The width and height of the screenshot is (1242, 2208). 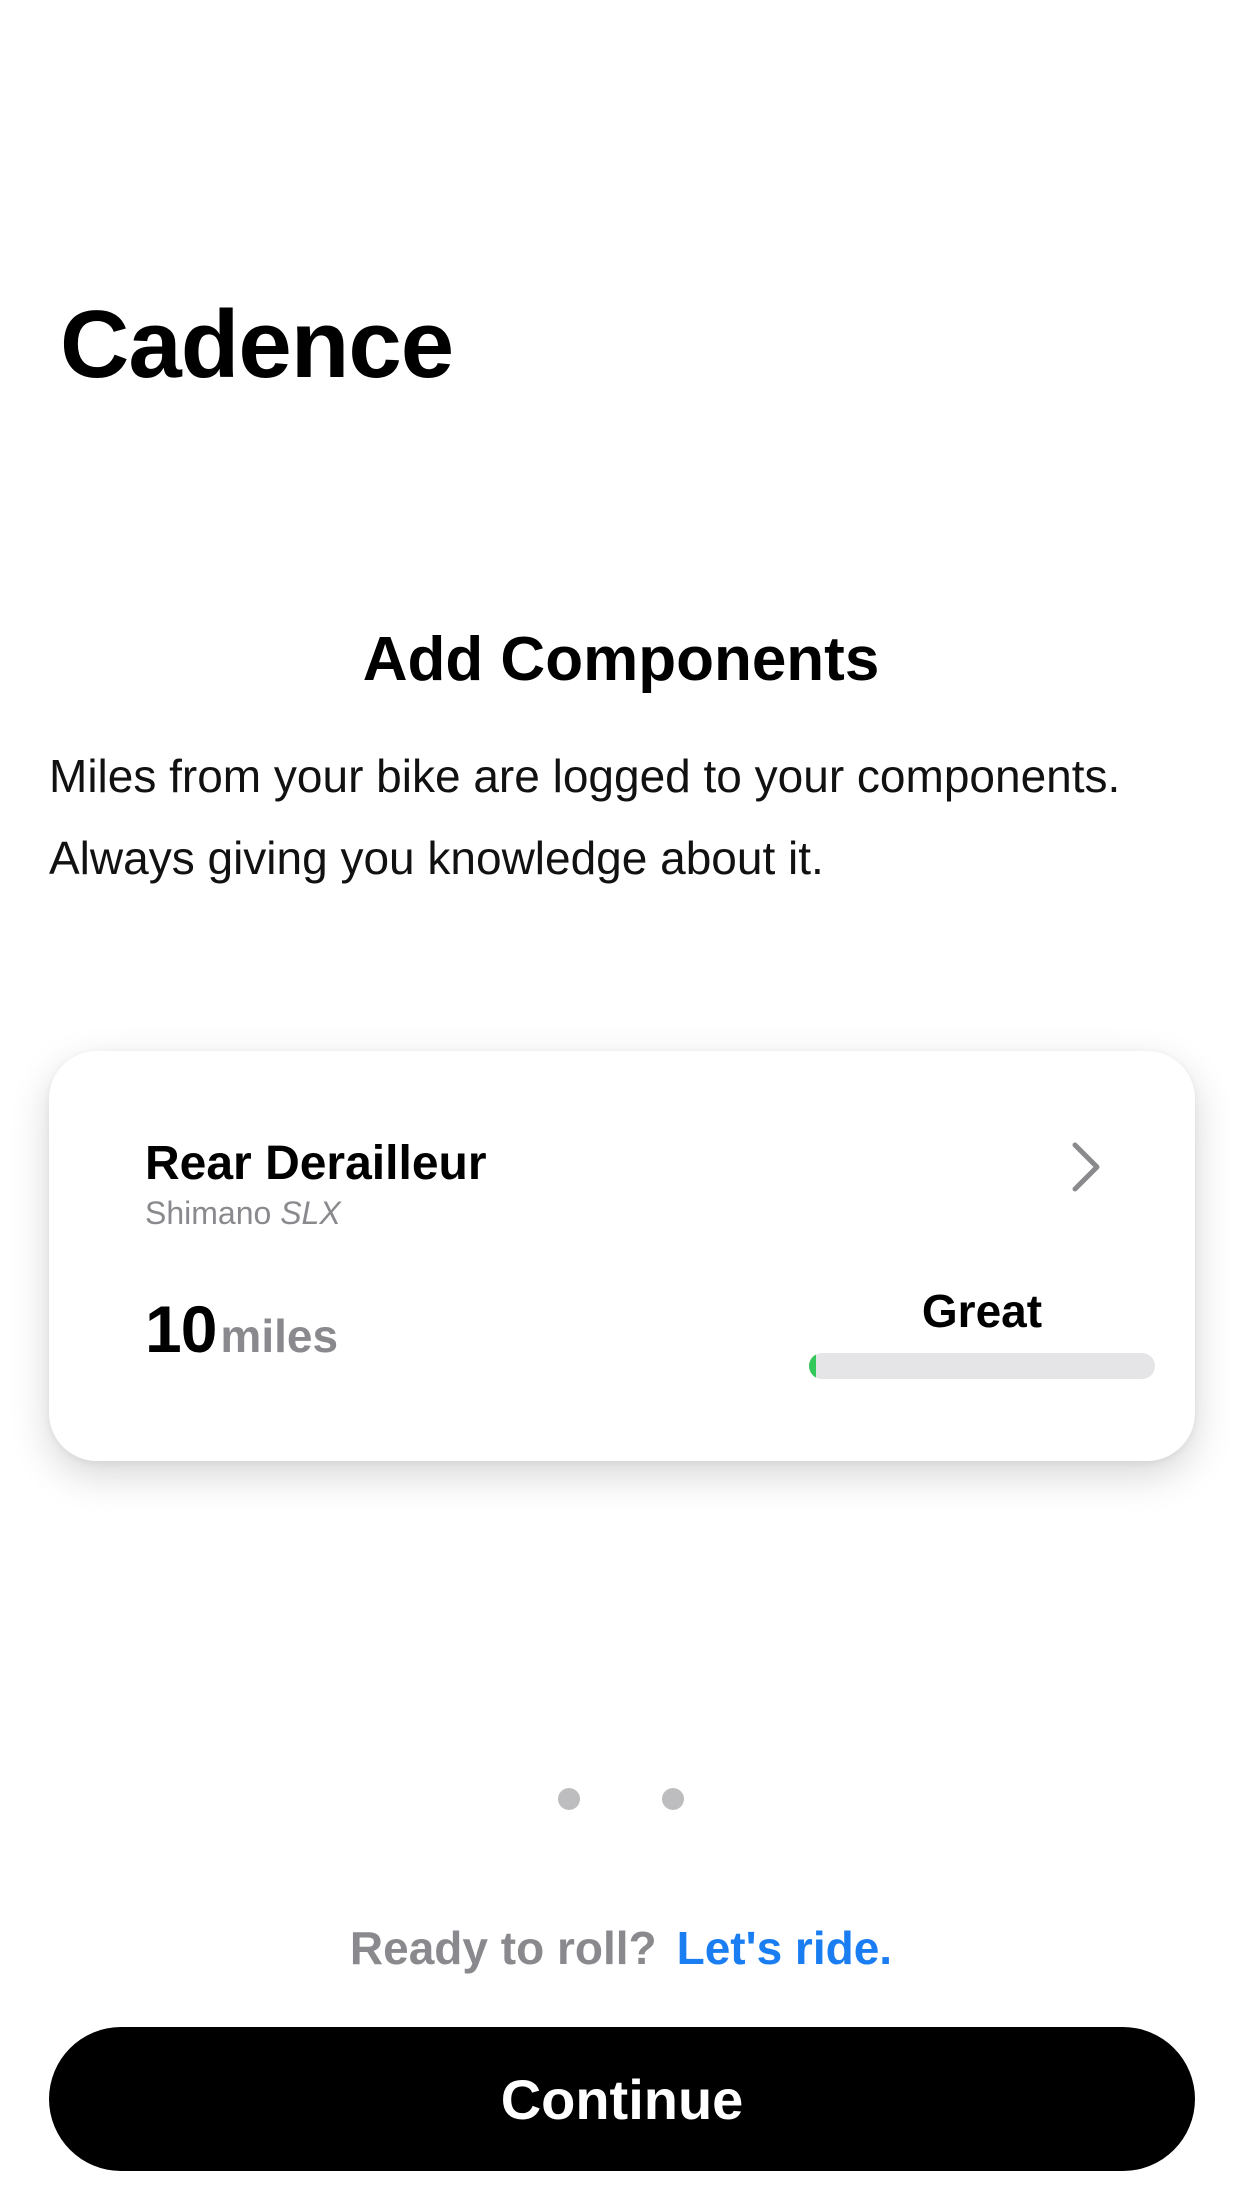 What do you see at coordinates (982, 1366) in the screenshot?
I see `wear-progress-bar` at bounding box center [982, 1366].